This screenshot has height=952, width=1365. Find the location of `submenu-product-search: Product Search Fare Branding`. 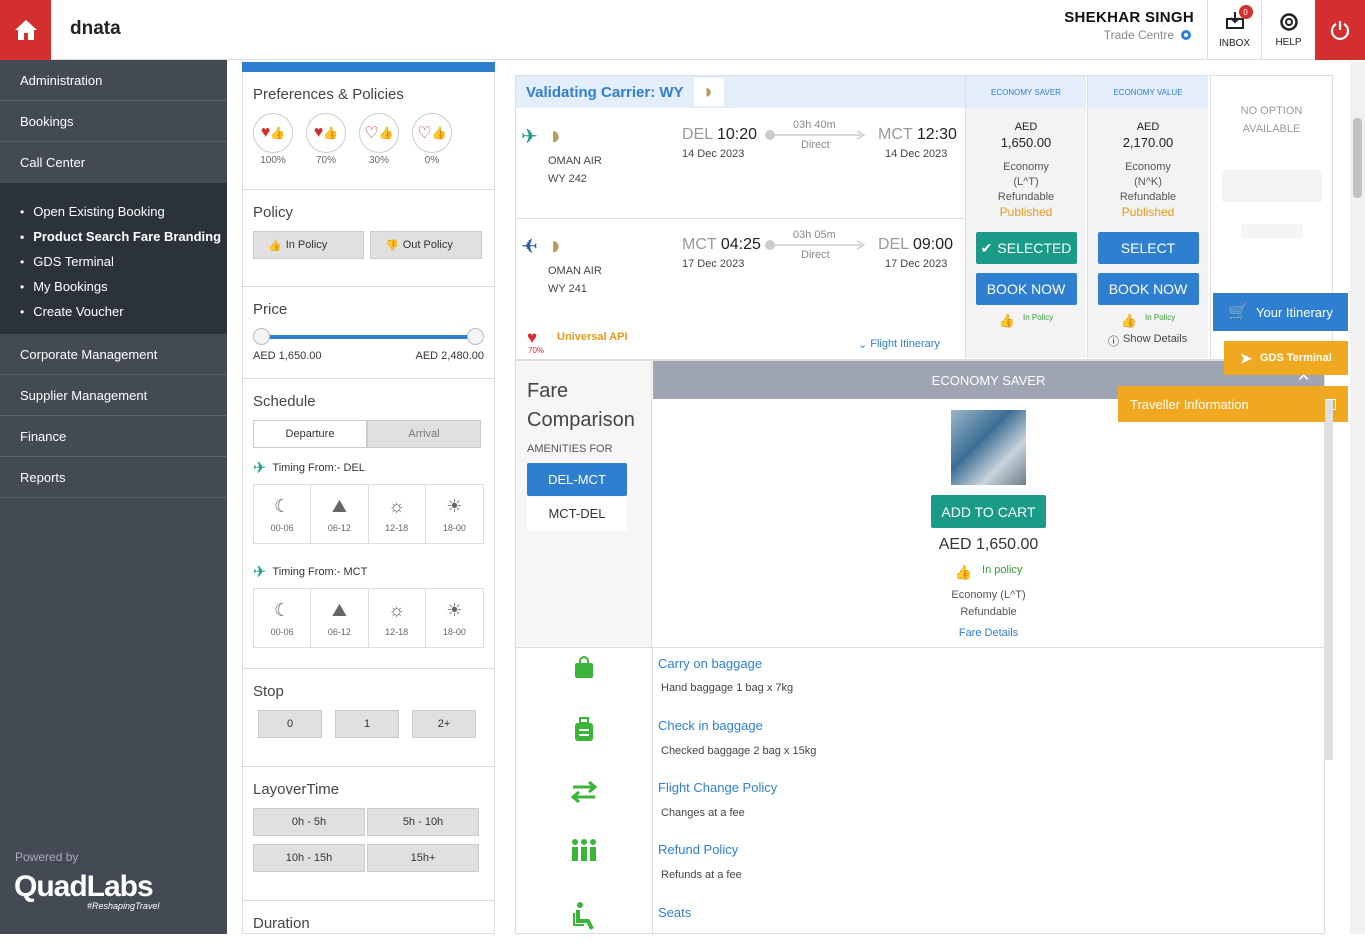

submenu-product-search: Product Search Fare Branding is located at coordinates (123, 236).